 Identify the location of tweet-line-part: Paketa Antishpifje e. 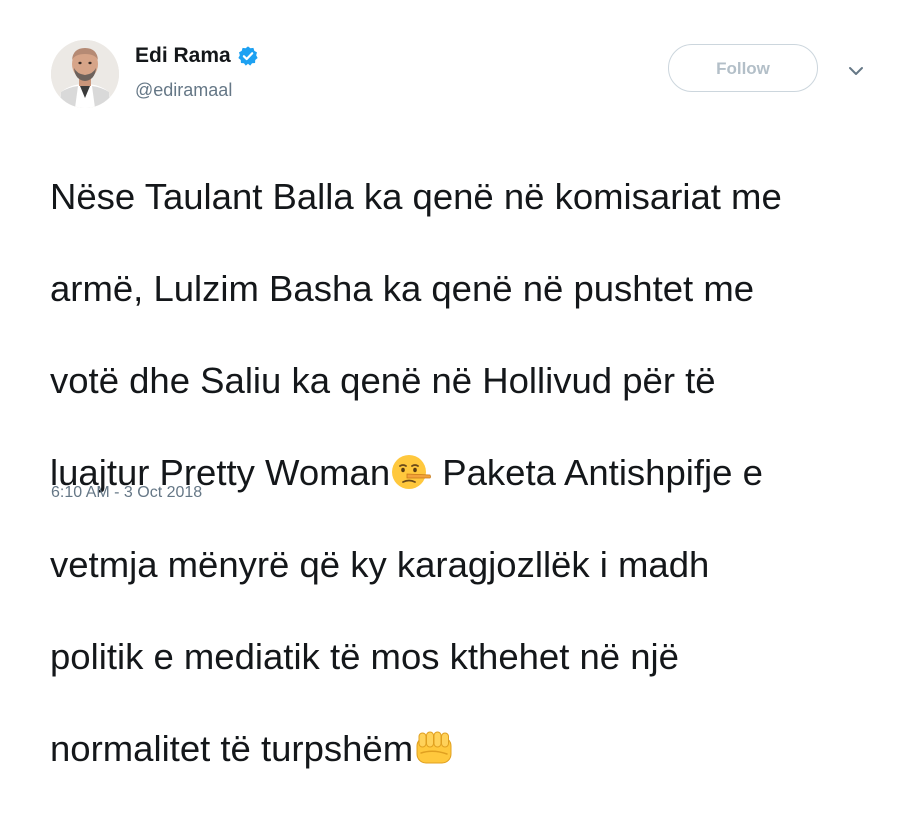
(597, 472).